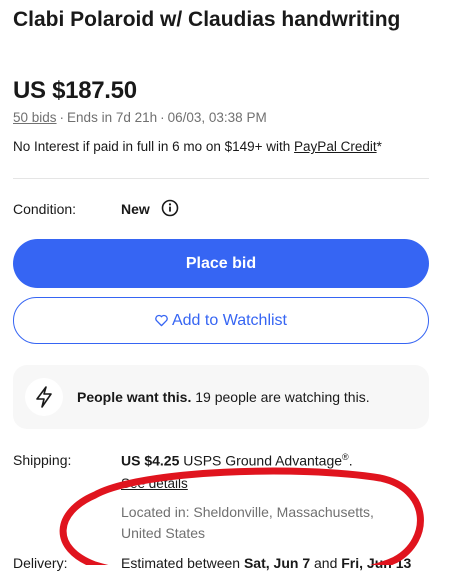 Image resolution: width=450 pixels, height=571 pixels. What do you see at coordinates (221, 178) in the screenshot?
I see `divider` at bounding box center [221, 178].